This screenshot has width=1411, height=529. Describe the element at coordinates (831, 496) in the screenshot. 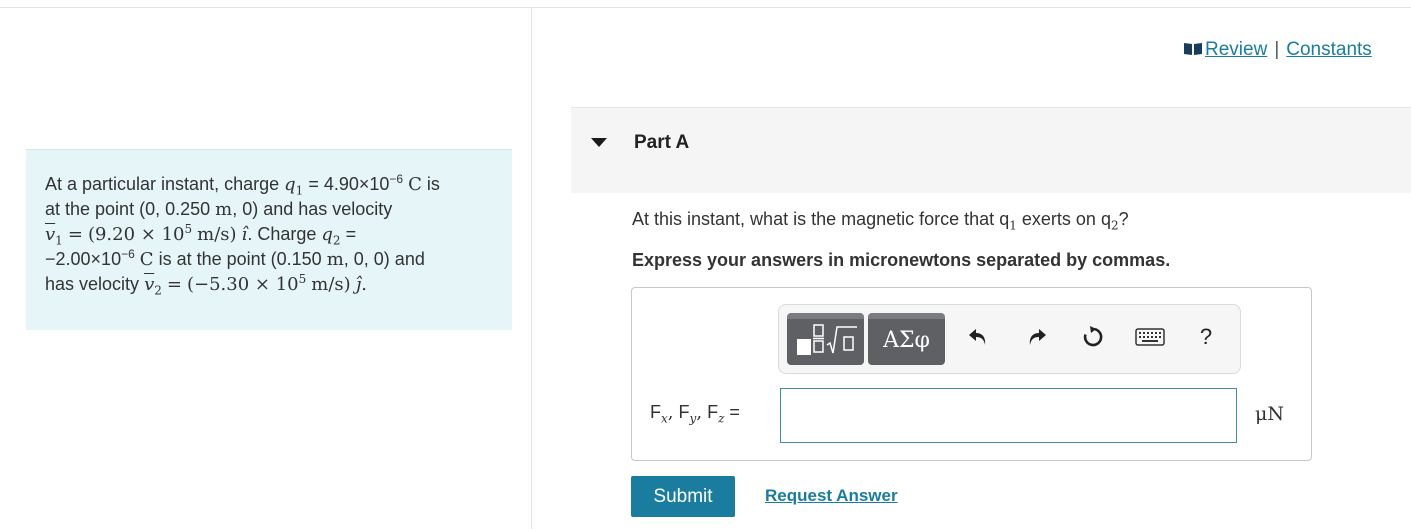

I see `request-answer-link: Request Answer` at that location.